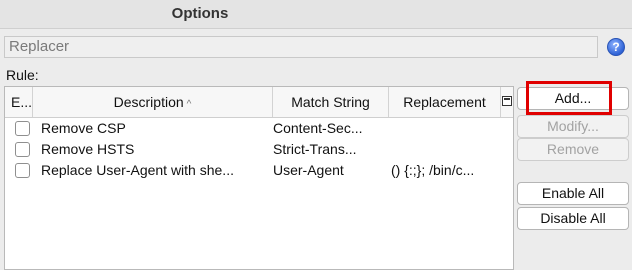  What do you see at coordinates (308, 170) in the screenshot?
I see `rule-match-string: User-Agent` at bounding box center [308, 170].